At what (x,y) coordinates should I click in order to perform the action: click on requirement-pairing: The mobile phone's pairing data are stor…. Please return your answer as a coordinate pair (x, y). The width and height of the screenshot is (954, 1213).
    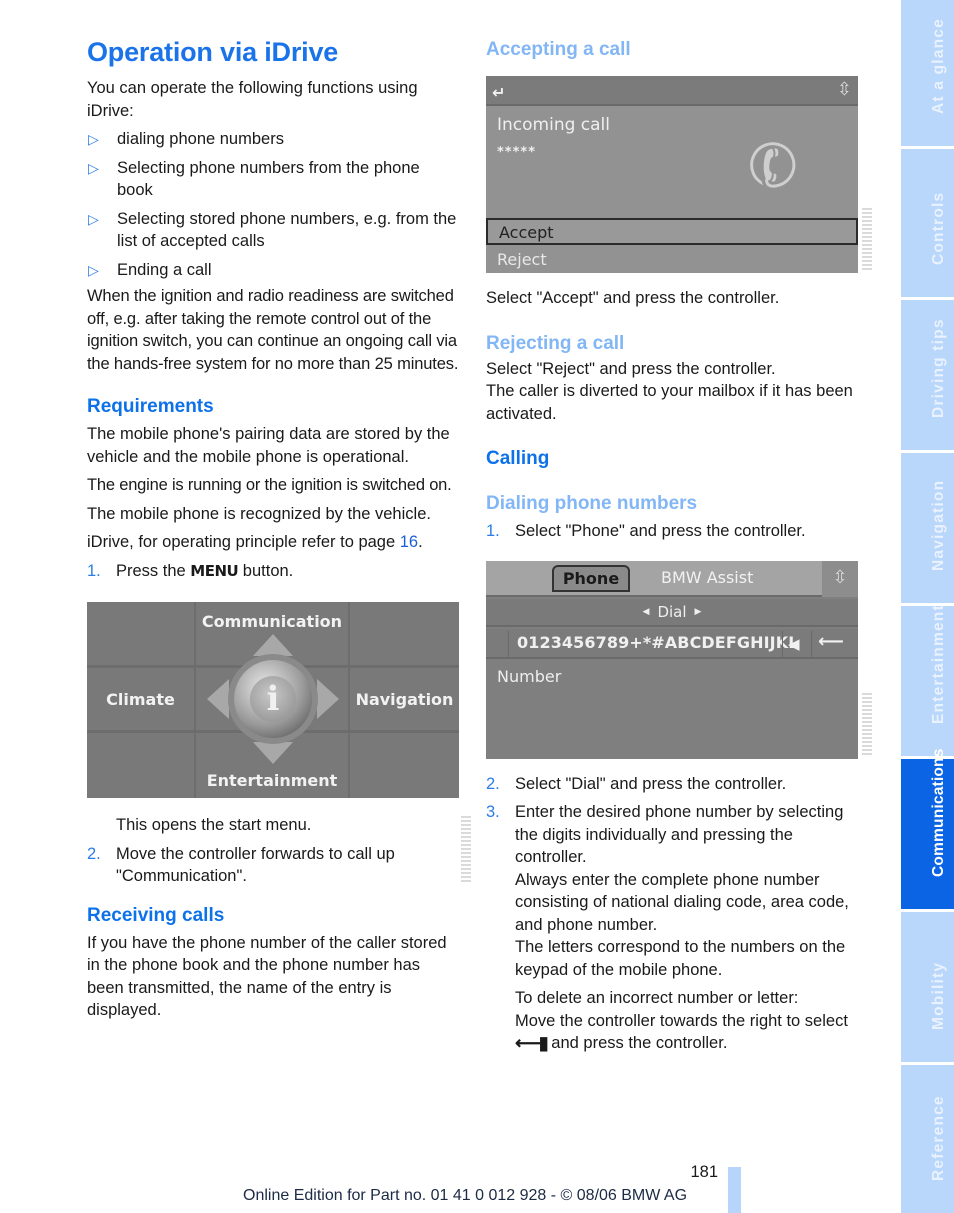
    Looking at the image, I should click on (268, 445).